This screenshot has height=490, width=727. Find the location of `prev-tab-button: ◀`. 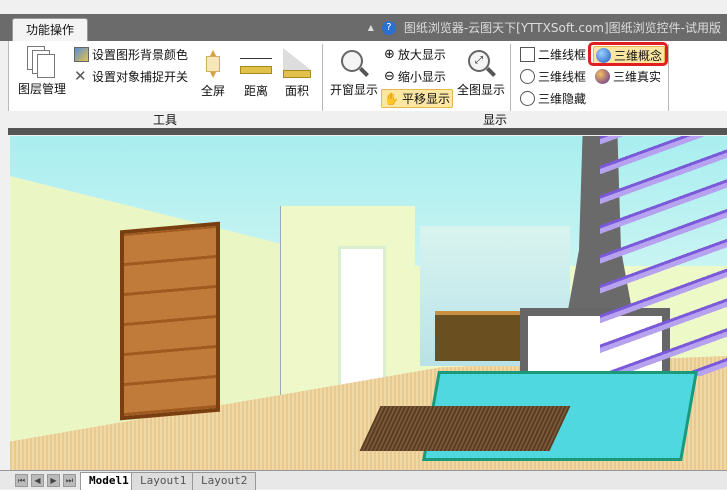

prev-tab-button: ◀ is located at coordinates (37, 480).